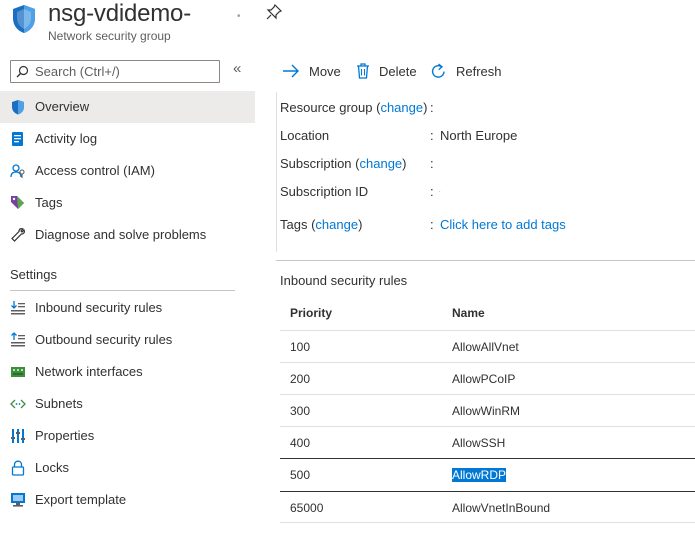 The image size is (695, 535). Describe the element at coordinates (127, 107) in the screenshot. I see `sidebar-item-overview: Overview` at that location.